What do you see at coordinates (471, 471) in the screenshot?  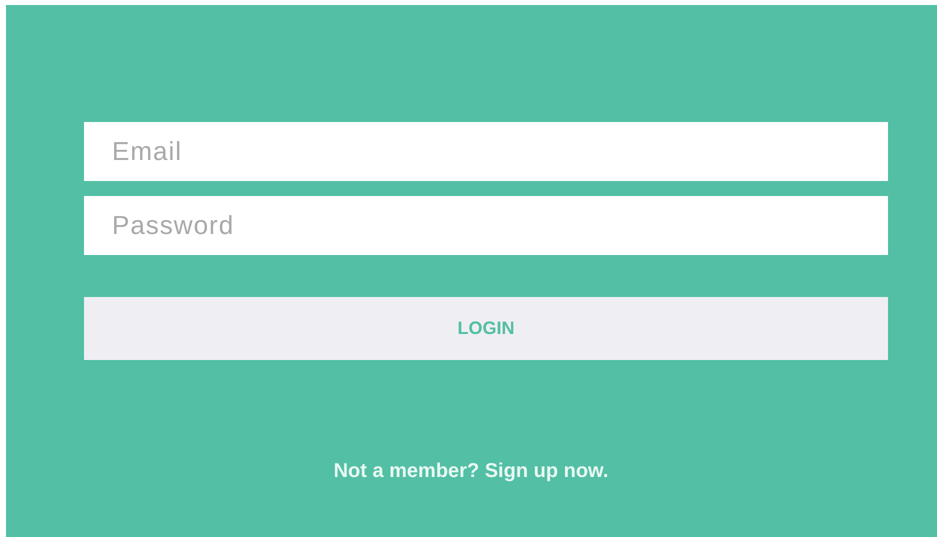 I see `signup-link: Not a member? Sign up now.` at bounding box center [471, 471].